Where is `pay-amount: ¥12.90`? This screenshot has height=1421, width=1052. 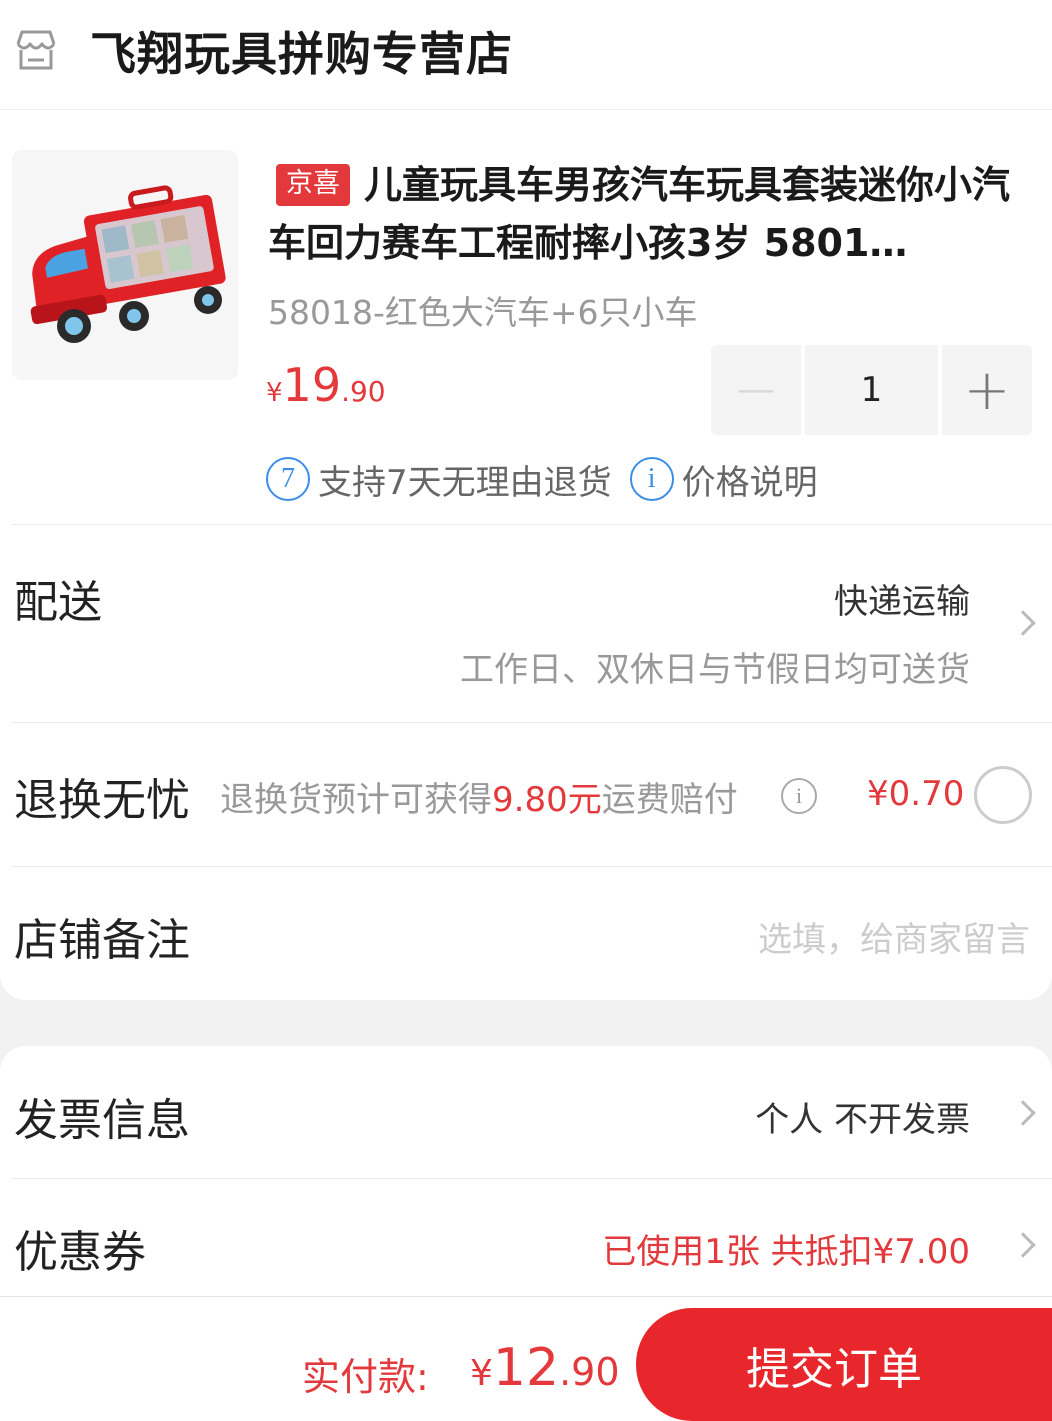 pay-amount: ¥12.90 is located at coordinates (545, 1368).